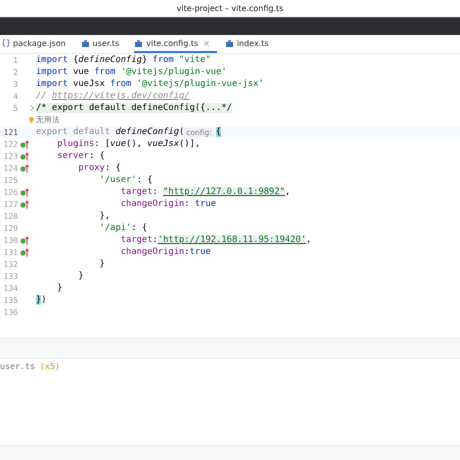  What do you see at coordinates (10, 204) in the screenshot?
I see `line-number: 127` at bounding box center [10, 204].